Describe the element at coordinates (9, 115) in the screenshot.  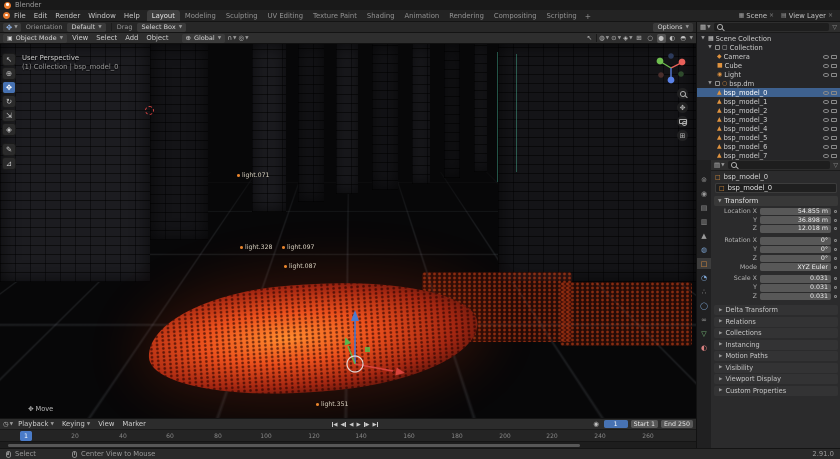
I see `scale-tool-icon: ⇲` at that location.